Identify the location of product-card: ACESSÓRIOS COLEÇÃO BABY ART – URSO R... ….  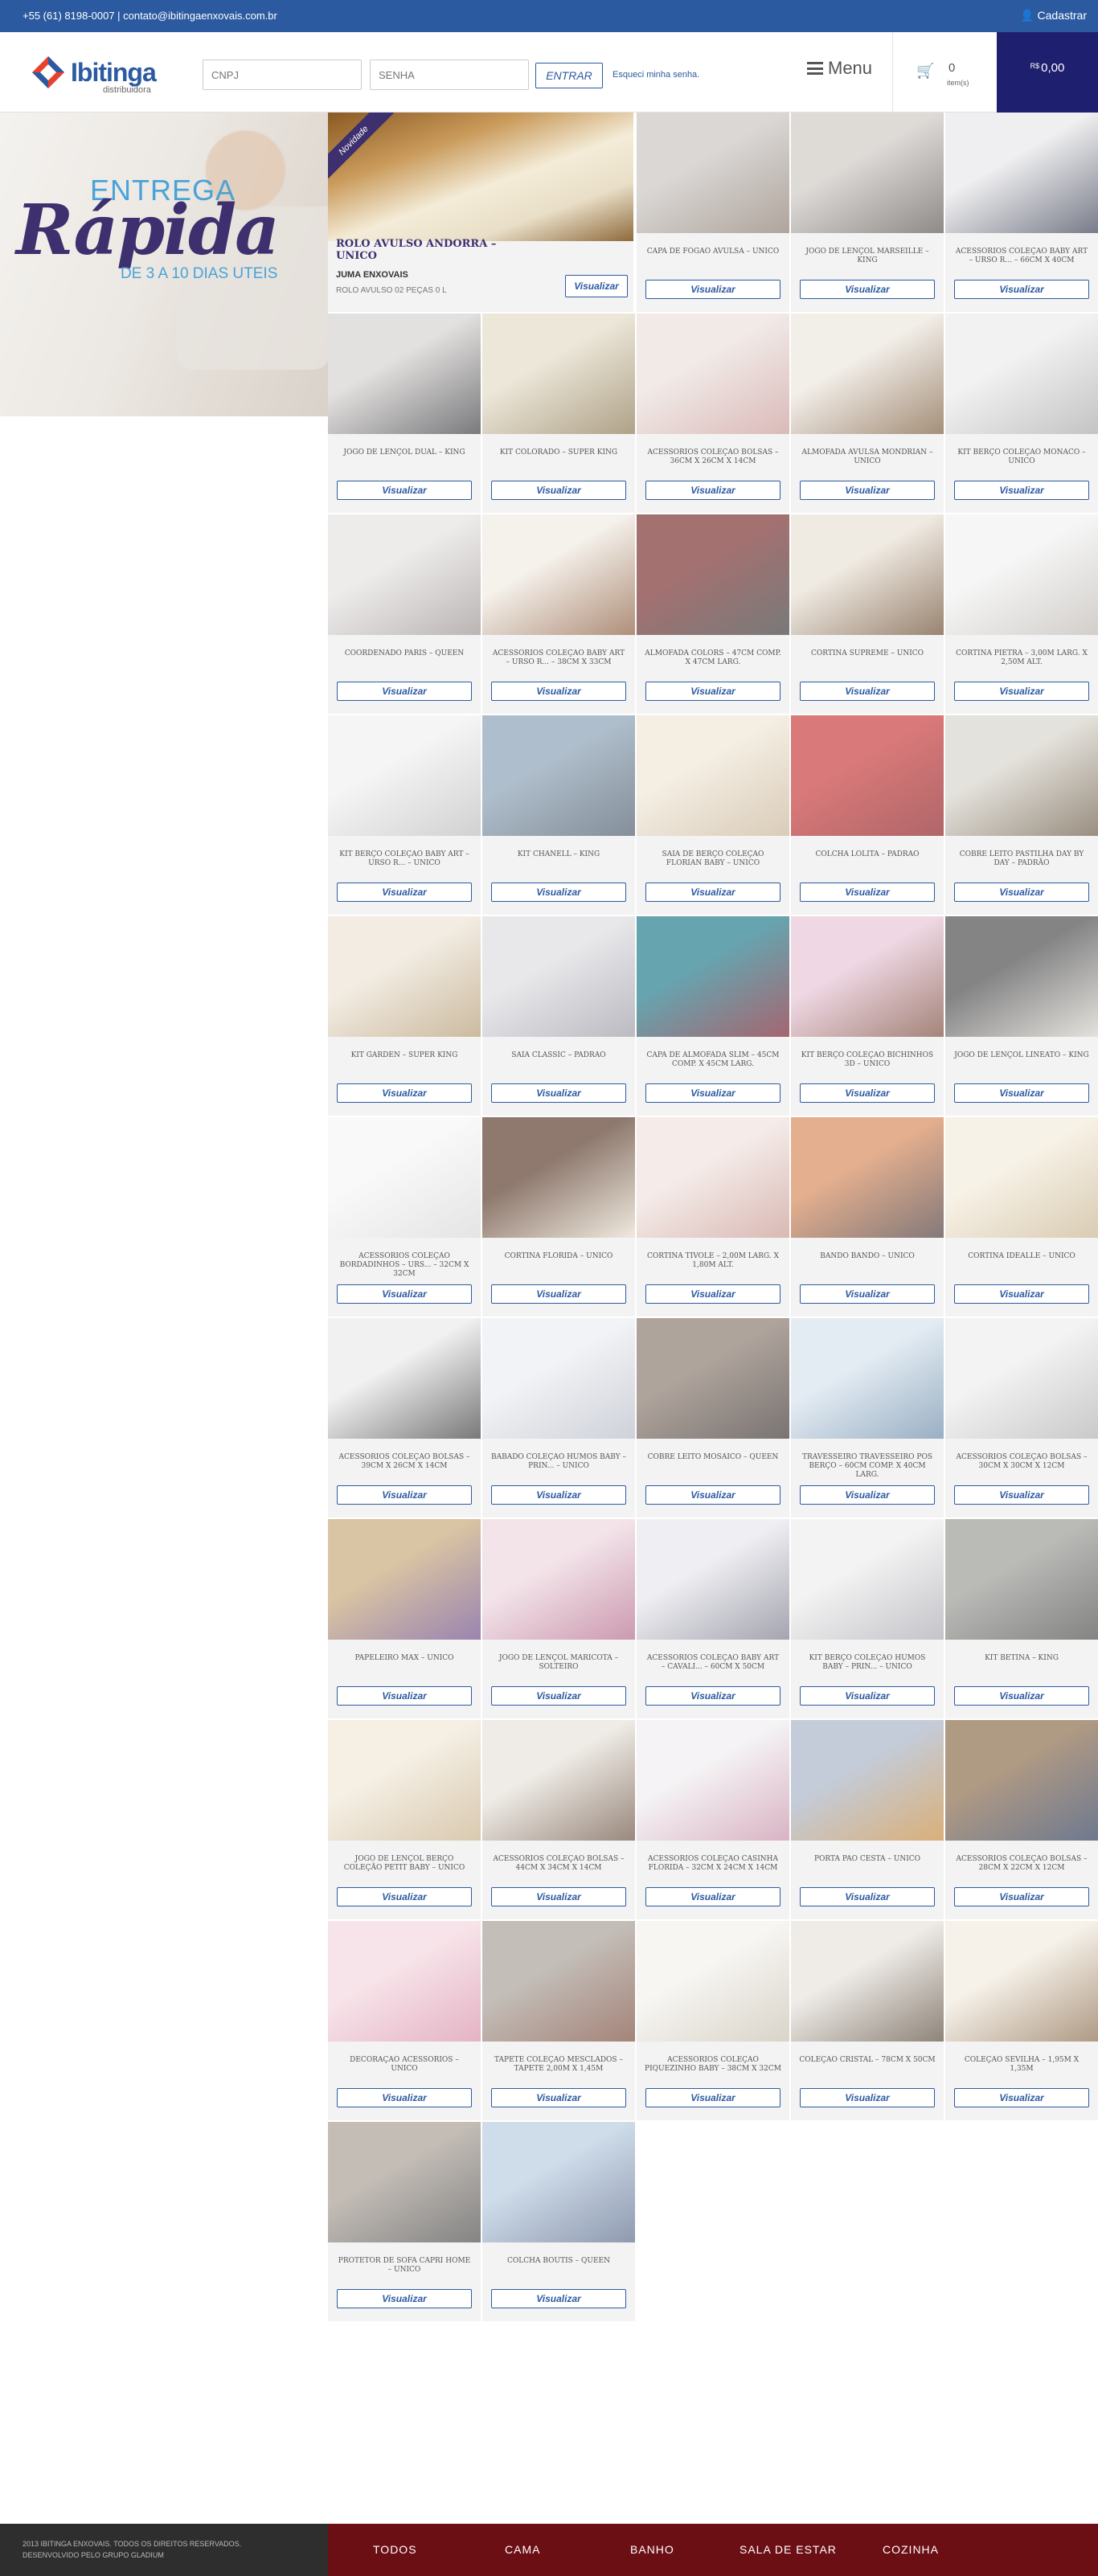
(558, 614).